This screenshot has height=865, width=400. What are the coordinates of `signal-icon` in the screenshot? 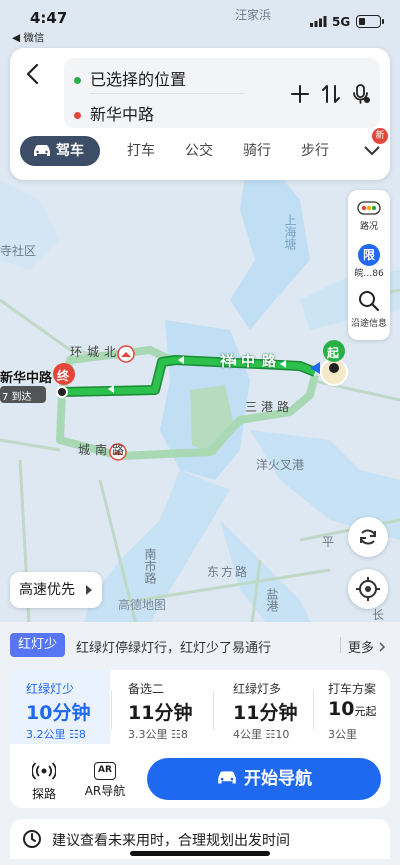 It's located at (318, 21).